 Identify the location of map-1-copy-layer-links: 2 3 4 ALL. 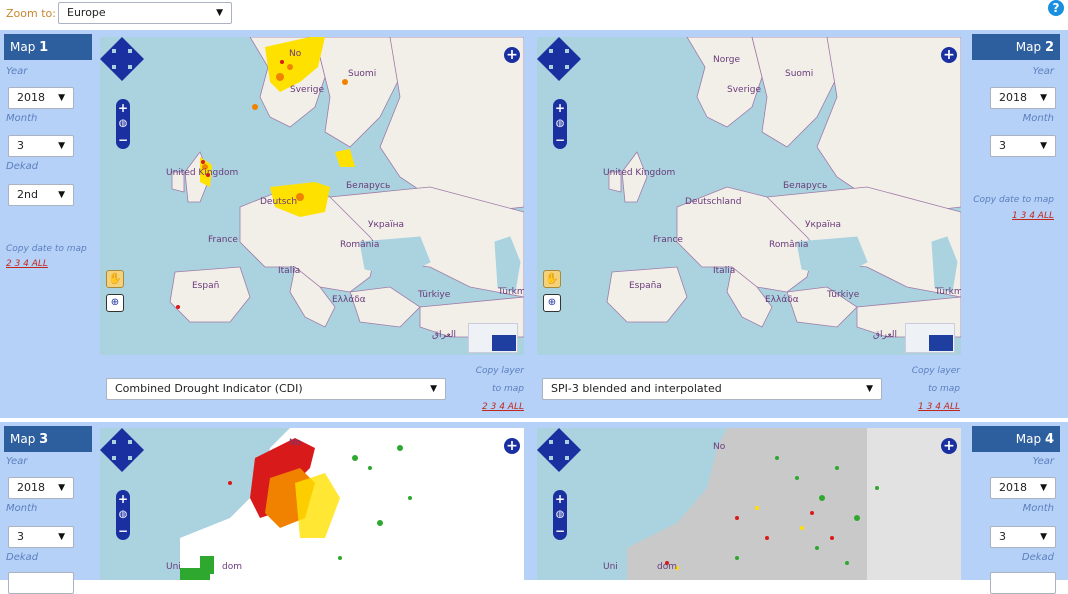
(488, 407).